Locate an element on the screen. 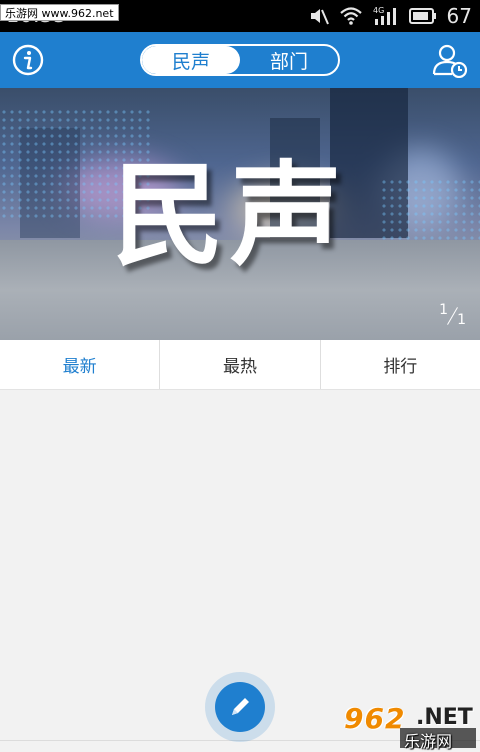 The width and height of the screenshot is (480, 752). wifi-icon is located at coordinates (350, 16).